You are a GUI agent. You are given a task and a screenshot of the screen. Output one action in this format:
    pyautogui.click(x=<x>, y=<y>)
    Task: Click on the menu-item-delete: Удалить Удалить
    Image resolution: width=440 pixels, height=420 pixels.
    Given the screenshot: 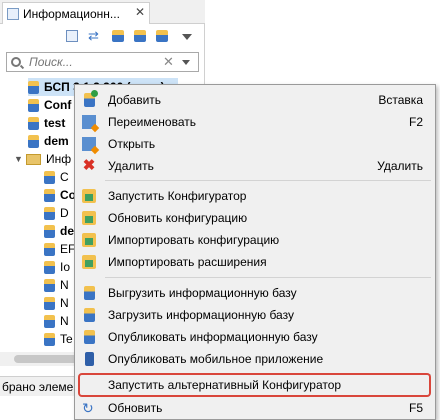 What is the action you would take?
    pyautogui.click(x=255, y=166)
    